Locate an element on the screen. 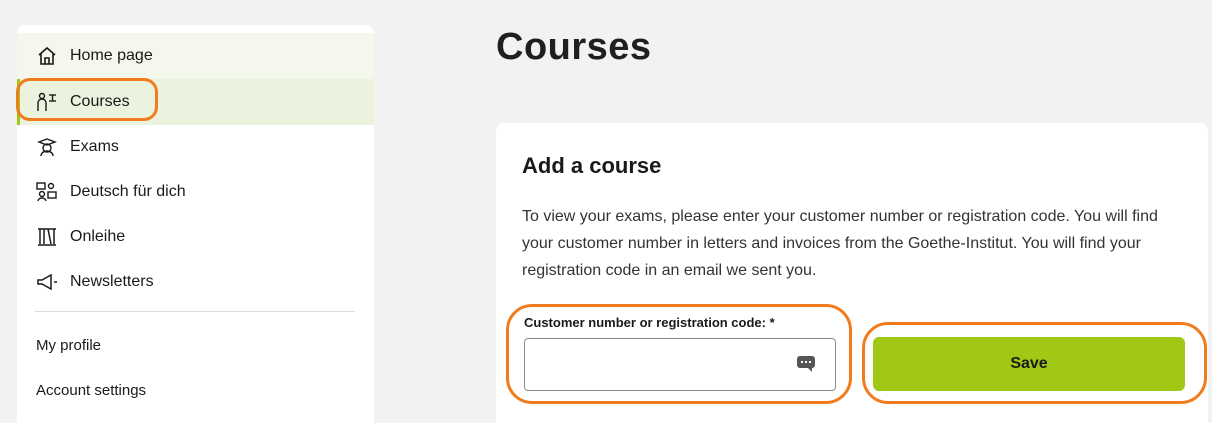 The height and width of the screenshot is (423, 1212). sidebar-item-my-profile: My profile is located at coordinates (68, 345).